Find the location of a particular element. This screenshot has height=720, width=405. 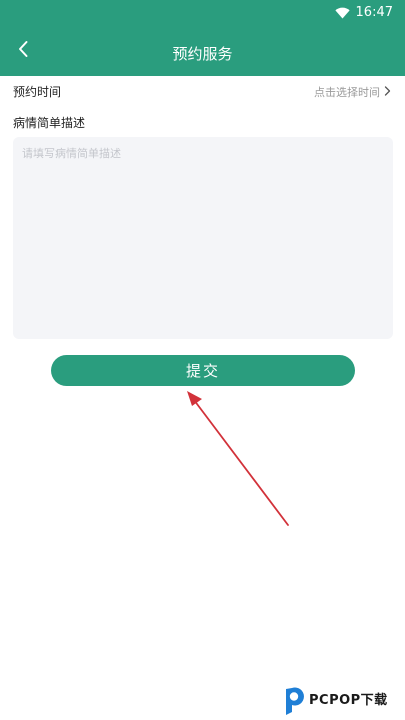

description-label: 病情简单描述 is located at coordinates (49, 123).